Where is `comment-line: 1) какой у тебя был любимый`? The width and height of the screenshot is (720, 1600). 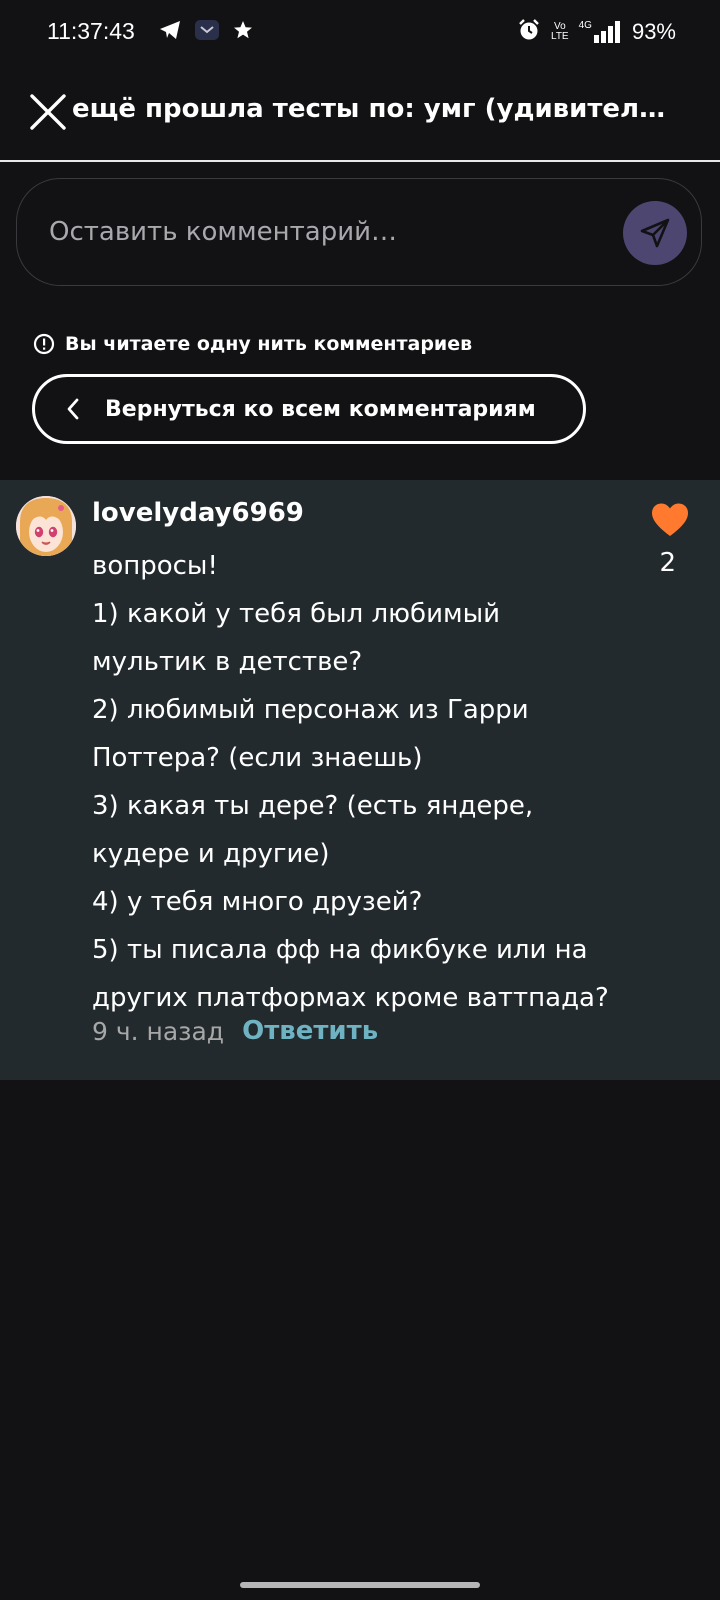
comment-line: 1) какой у тебя был любимый is located at coordinates (296, 614).